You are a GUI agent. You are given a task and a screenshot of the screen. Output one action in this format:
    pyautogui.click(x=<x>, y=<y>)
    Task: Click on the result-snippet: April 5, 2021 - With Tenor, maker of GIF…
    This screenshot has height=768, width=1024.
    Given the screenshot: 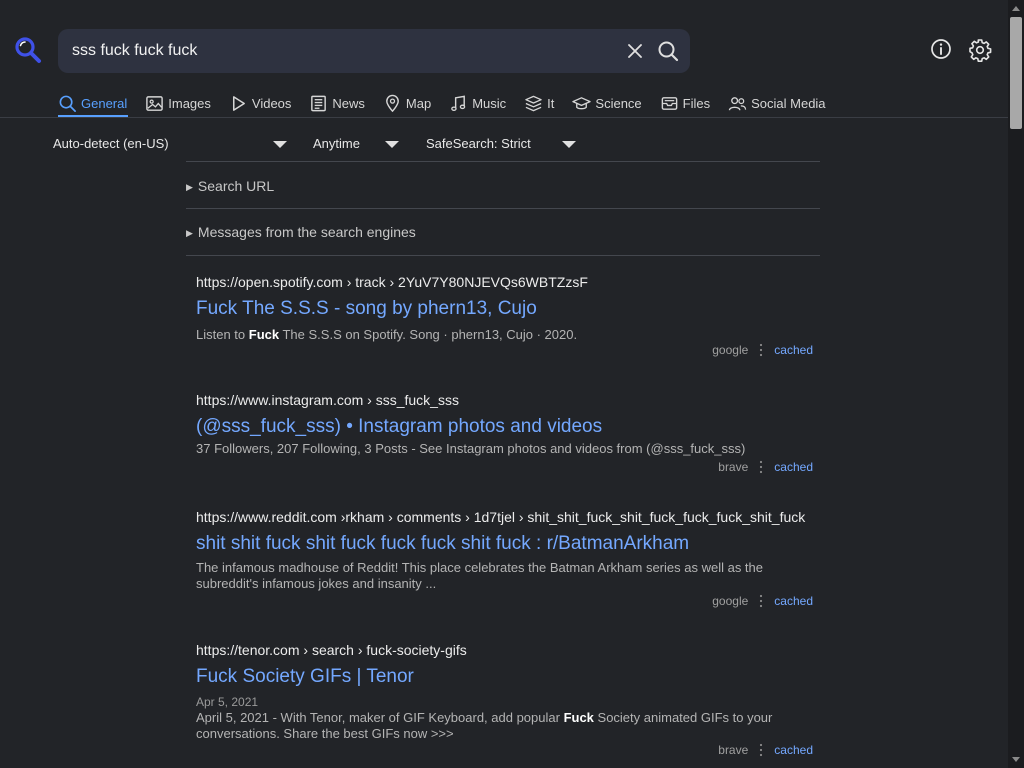 What is the action you would take?
    pyautogui.click(x=496, y=726)
    